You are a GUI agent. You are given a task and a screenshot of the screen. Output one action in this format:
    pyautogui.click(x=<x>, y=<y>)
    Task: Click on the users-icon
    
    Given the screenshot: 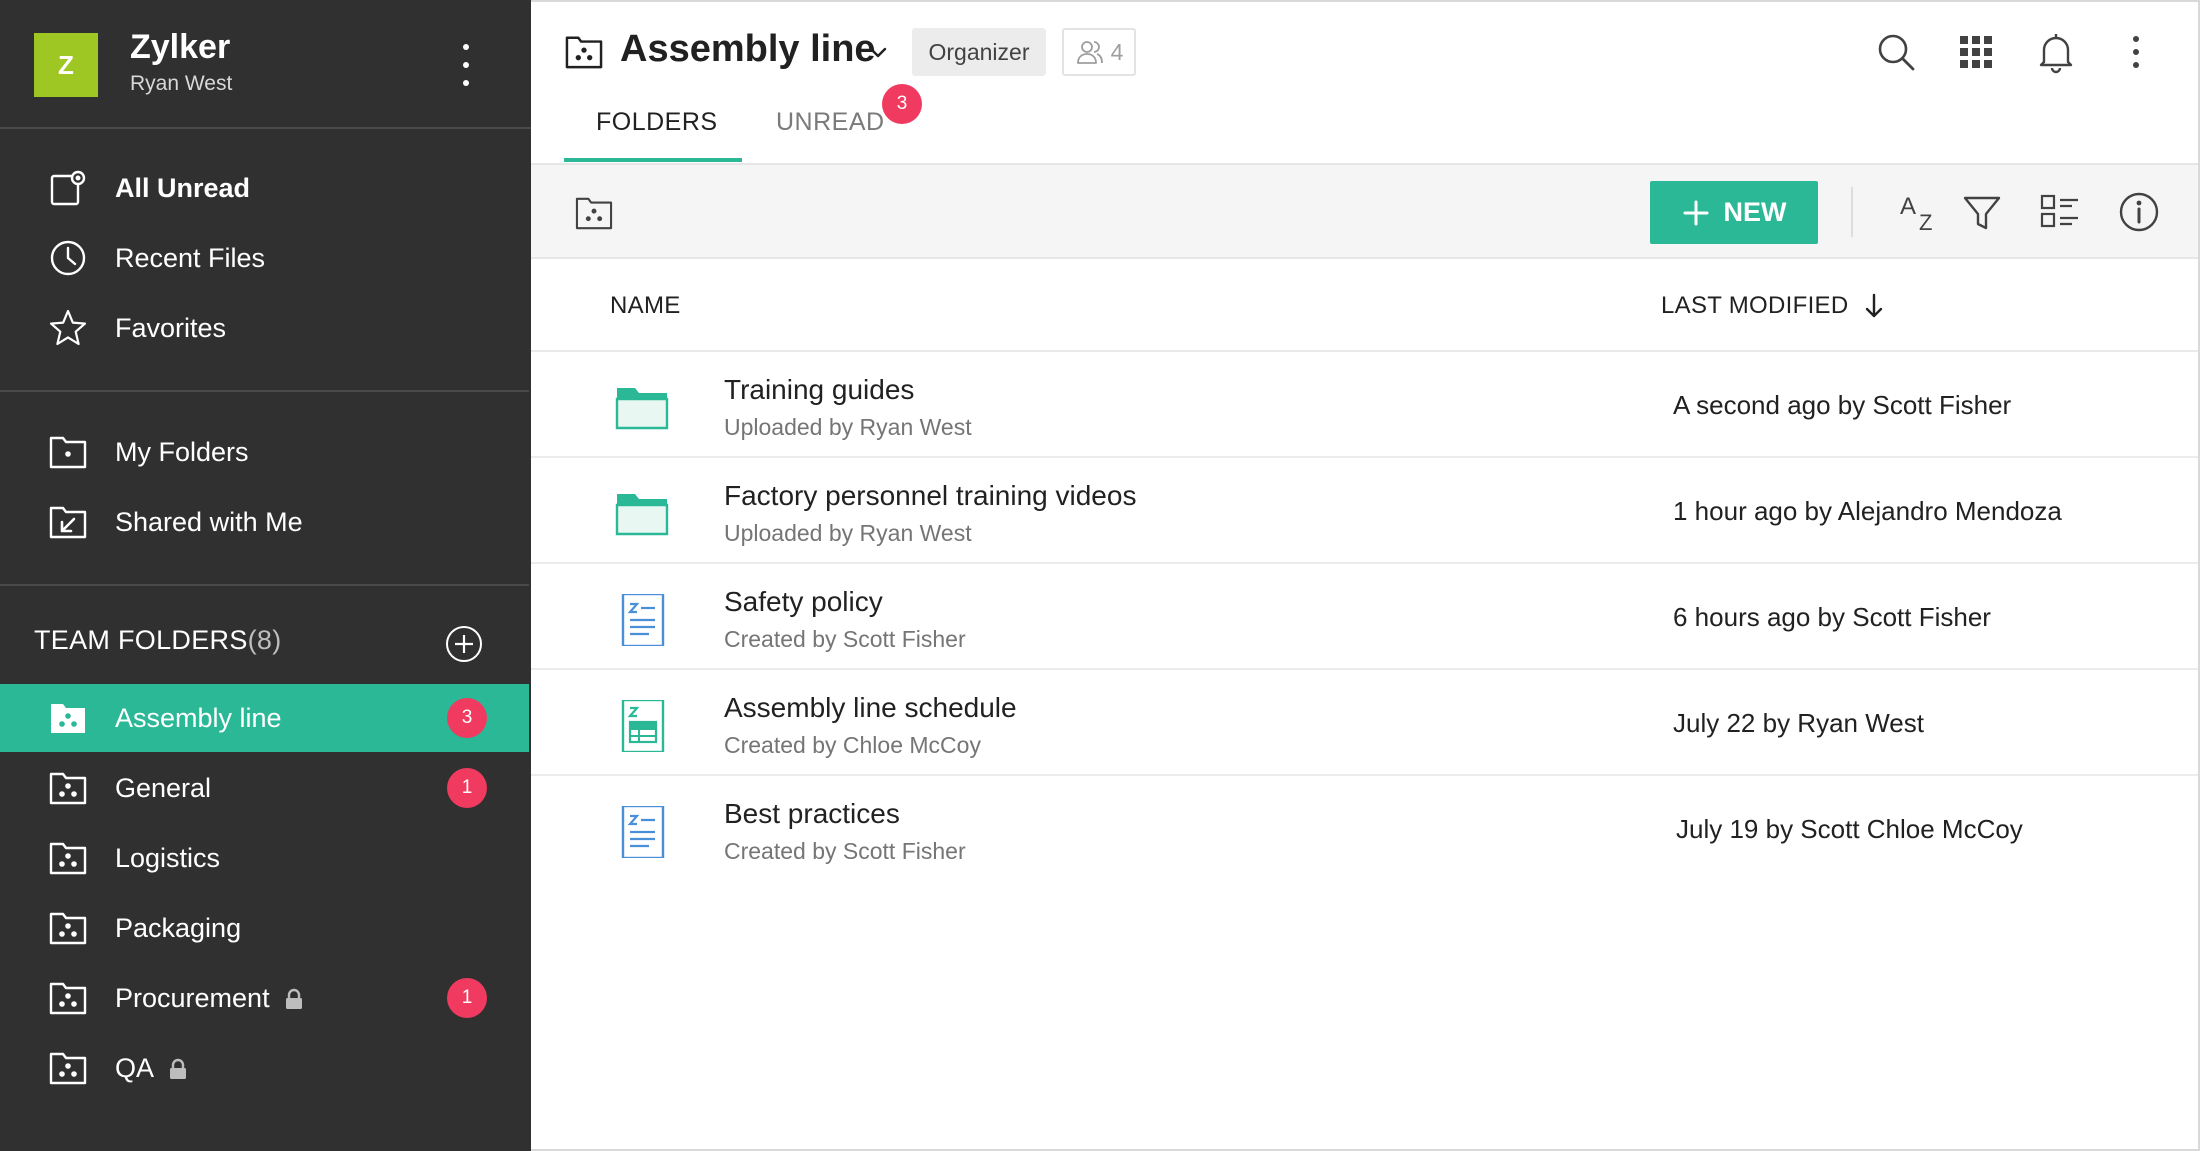 What is the action you would take?
    pyautogui.click(x=1089, y=52)
    